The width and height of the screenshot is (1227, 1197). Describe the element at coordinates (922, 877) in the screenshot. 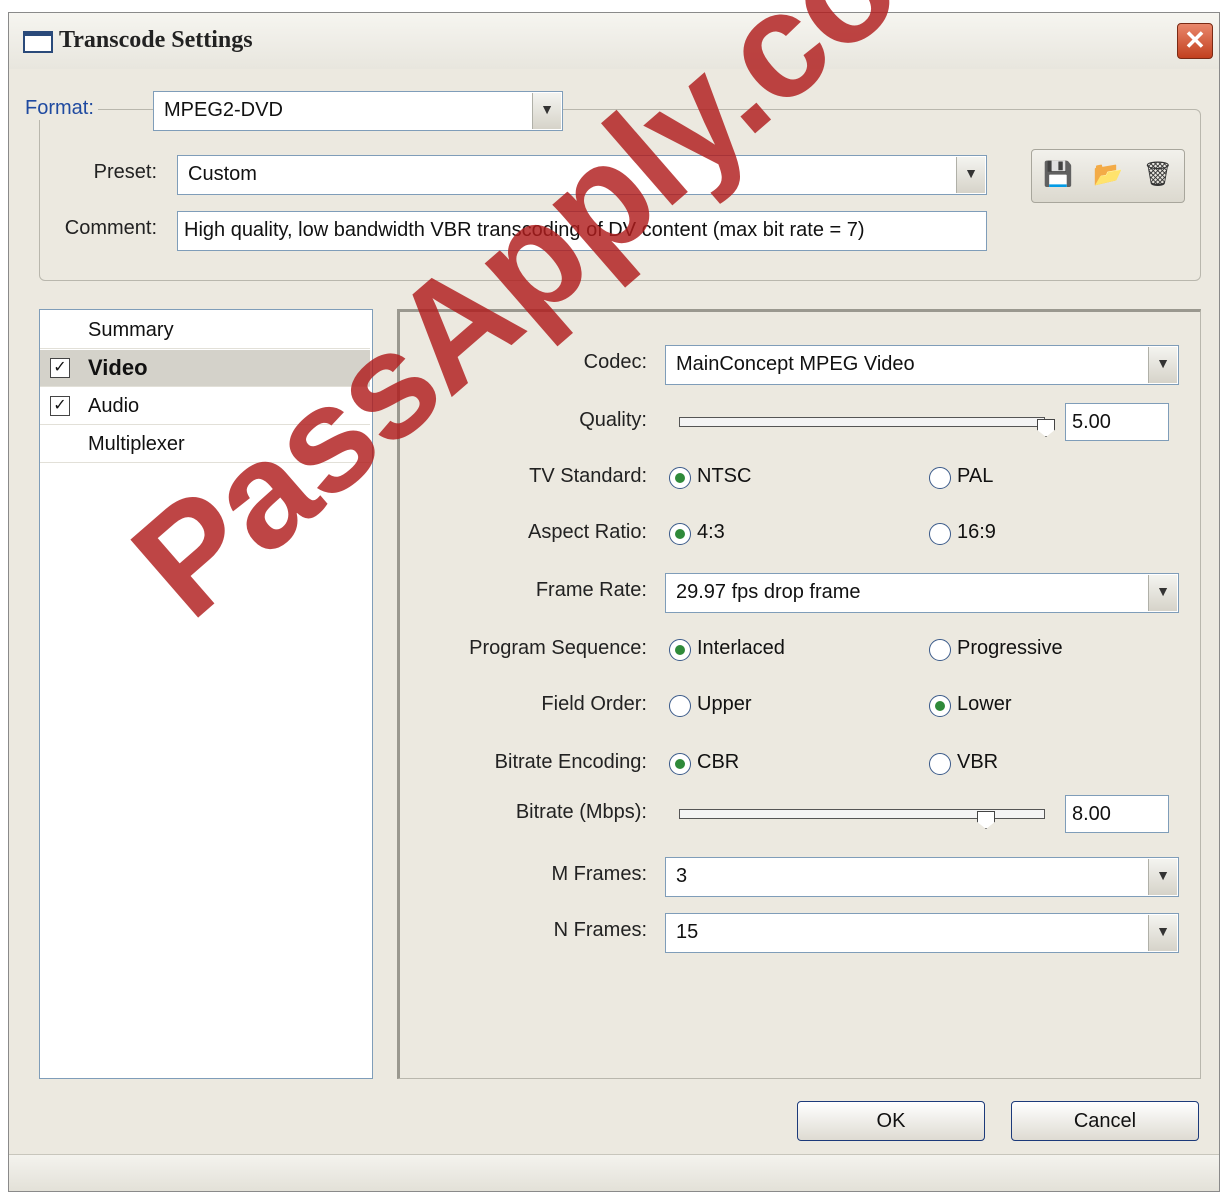

I see `m-frames-select: 3 ▼` at that location.